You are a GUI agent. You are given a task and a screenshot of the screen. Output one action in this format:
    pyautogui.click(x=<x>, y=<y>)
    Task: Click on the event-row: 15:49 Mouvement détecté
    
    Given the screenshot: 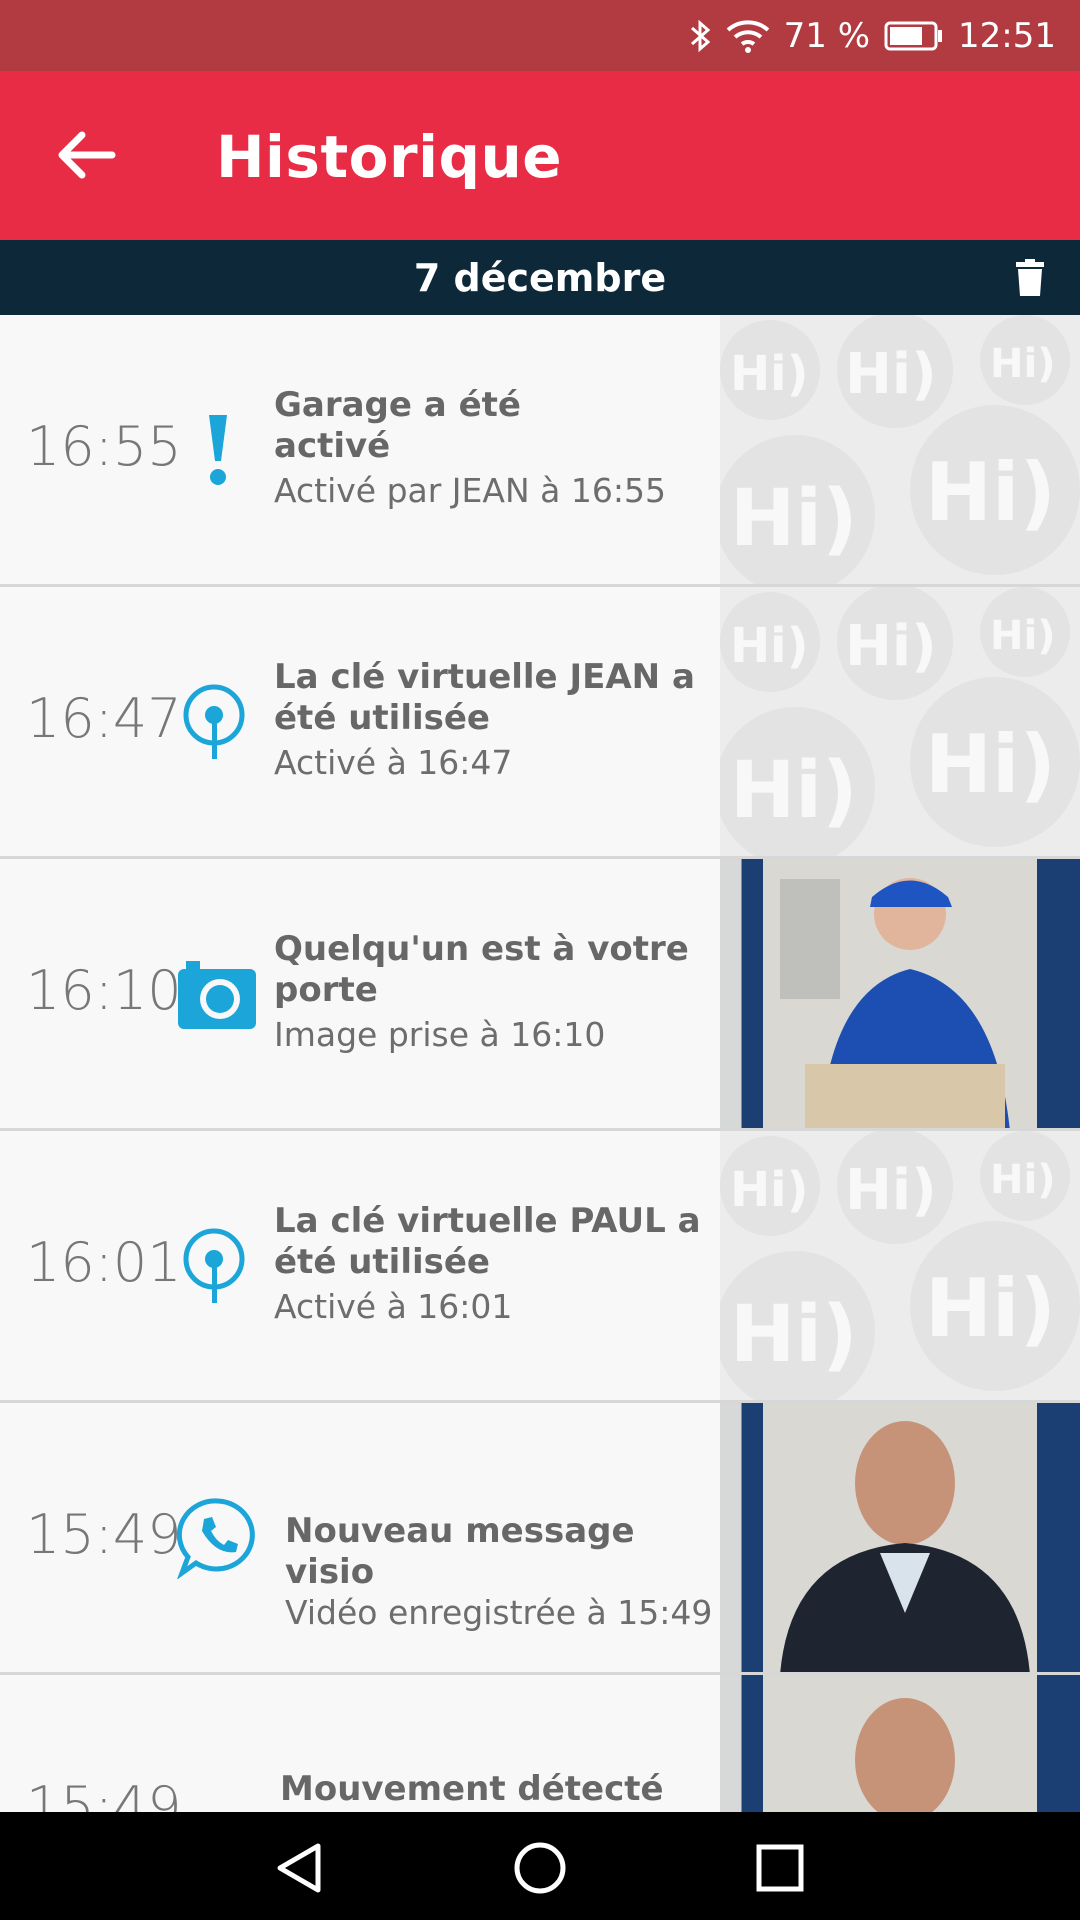 What is the action you would take?
    pyautogui.click(x=540, y=1743)
    